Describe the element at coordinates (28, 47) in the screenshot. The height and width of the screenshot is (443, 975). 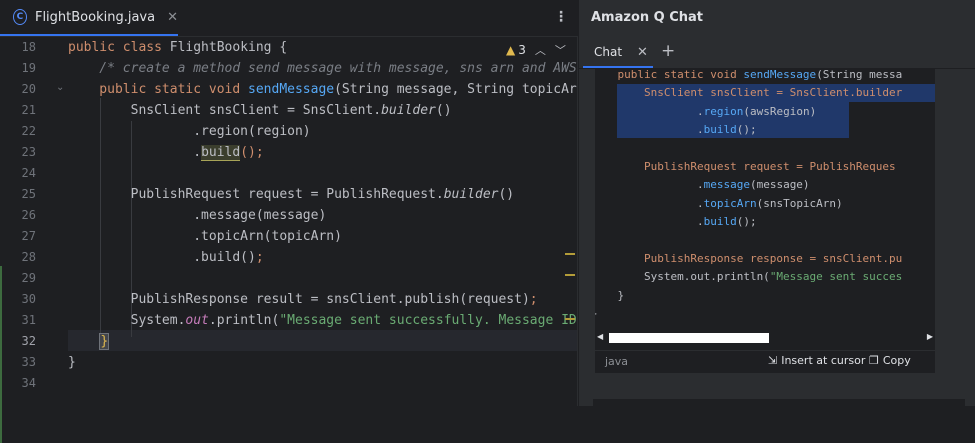
I see `line-number: 18` at that location.